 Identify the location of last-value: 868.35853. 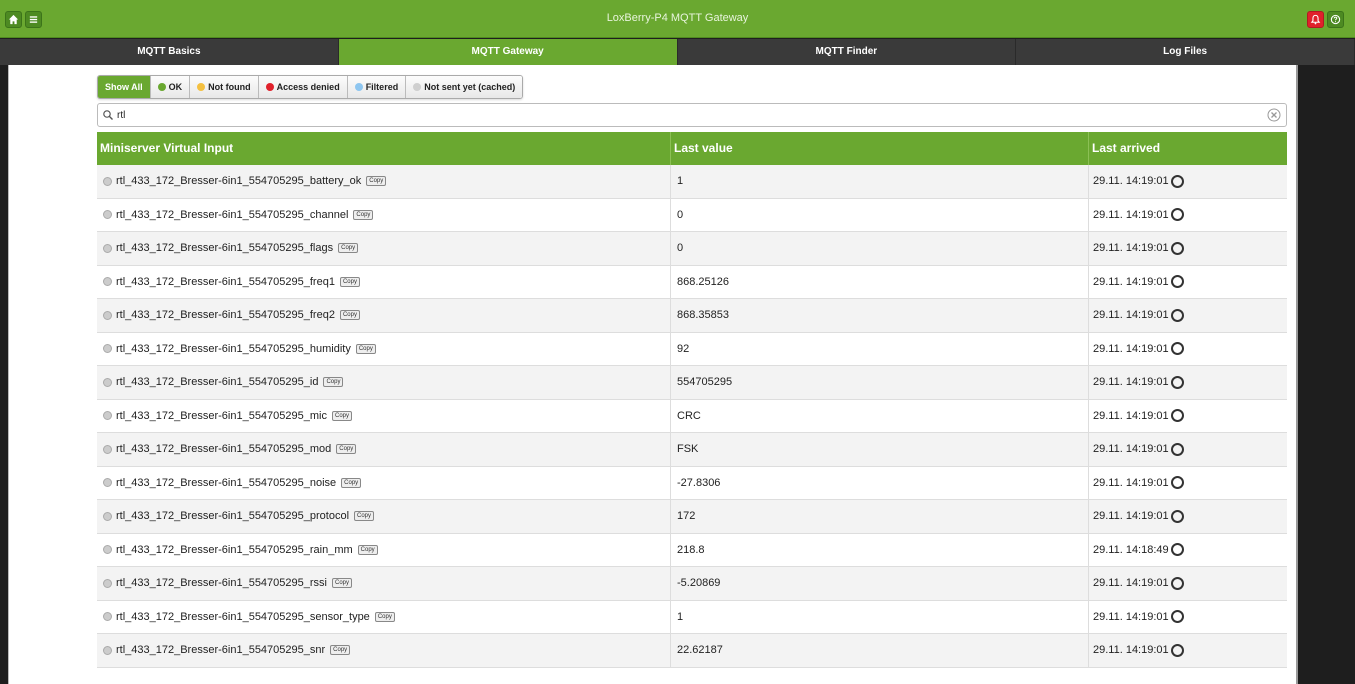
(703, 315).